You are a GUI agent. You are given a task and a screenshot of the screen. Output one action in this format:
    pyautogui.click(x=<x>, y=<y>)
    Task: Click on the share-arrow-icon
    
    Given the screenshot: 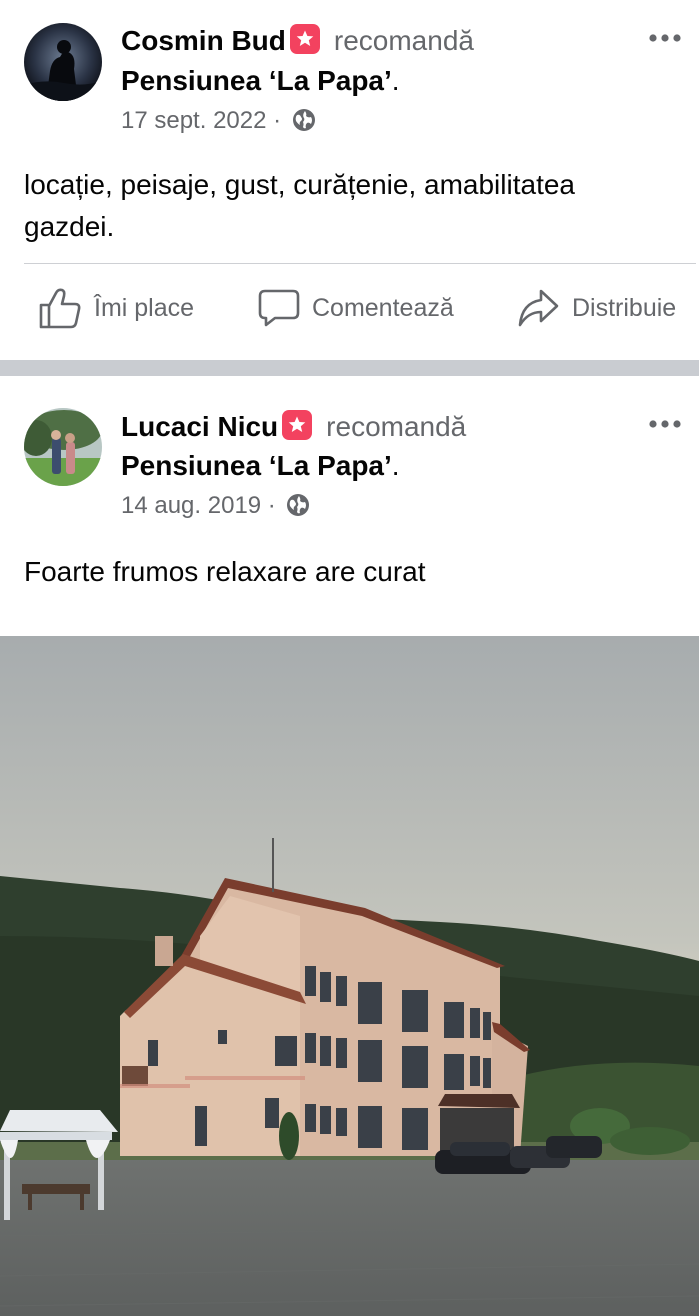 What is the action you would take?
    pyautogui.click(x=538, y=308)
    